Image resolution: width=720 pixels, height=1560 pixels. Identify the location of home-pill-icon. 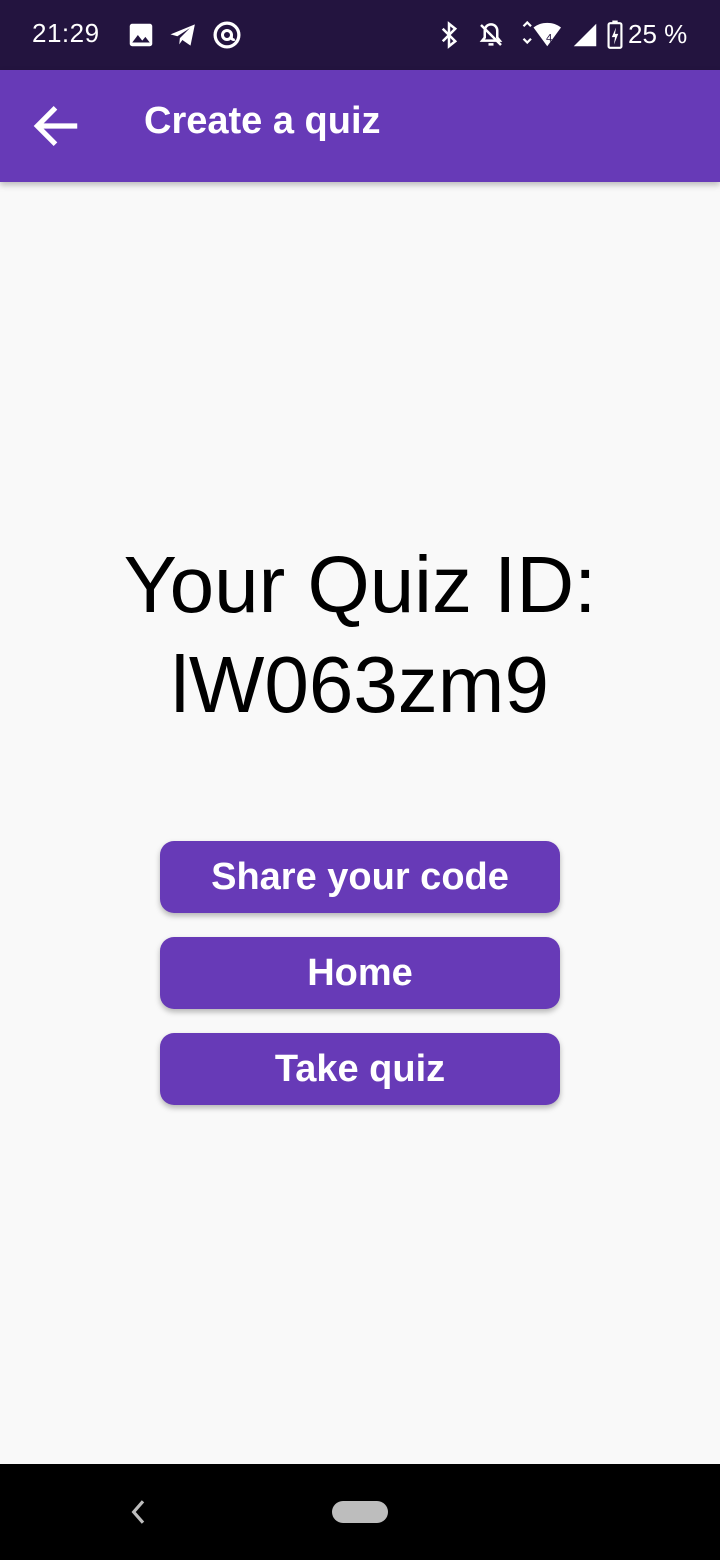
(360, 1512).